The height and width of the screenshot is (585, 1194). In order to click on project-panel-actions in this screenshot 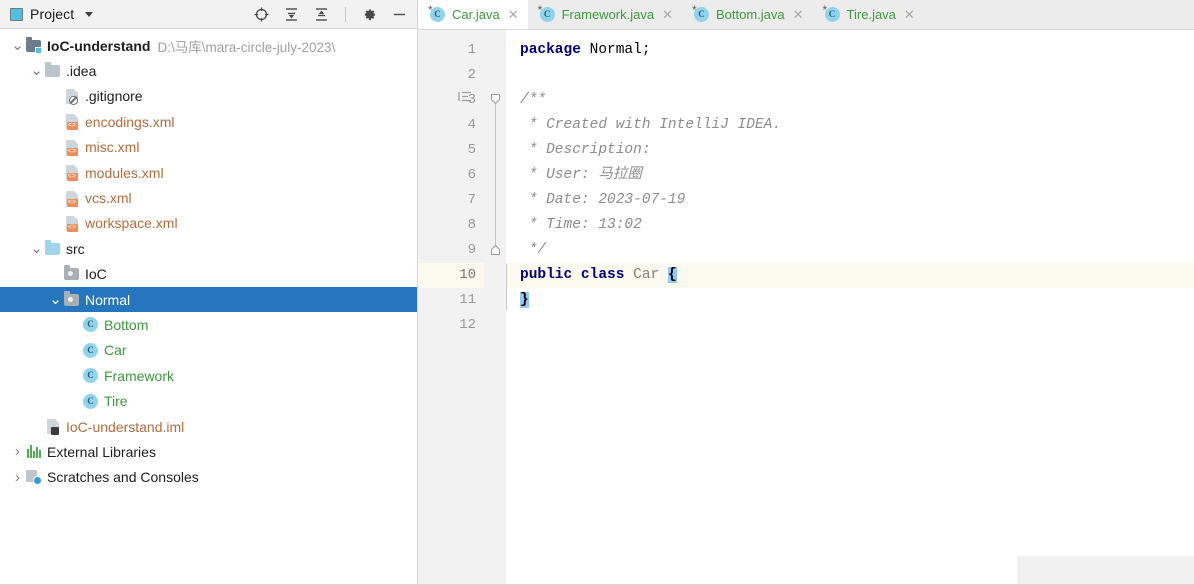, I will do `click(331, 14)`.